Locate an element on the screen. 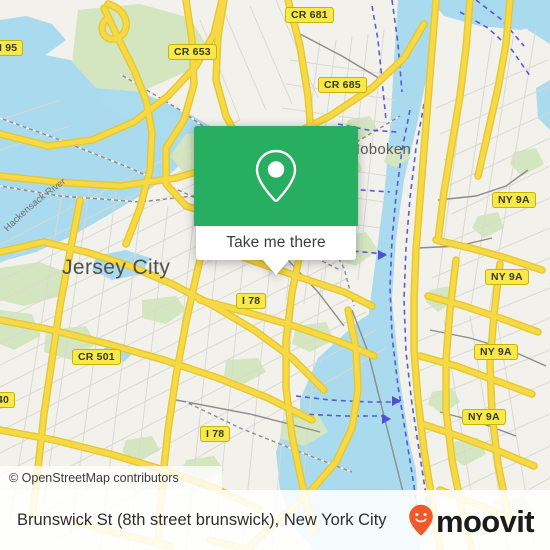 This screenshot has width=550, height=550. road-shield-cr653: CR 653 is located at coordinates (192, 52).